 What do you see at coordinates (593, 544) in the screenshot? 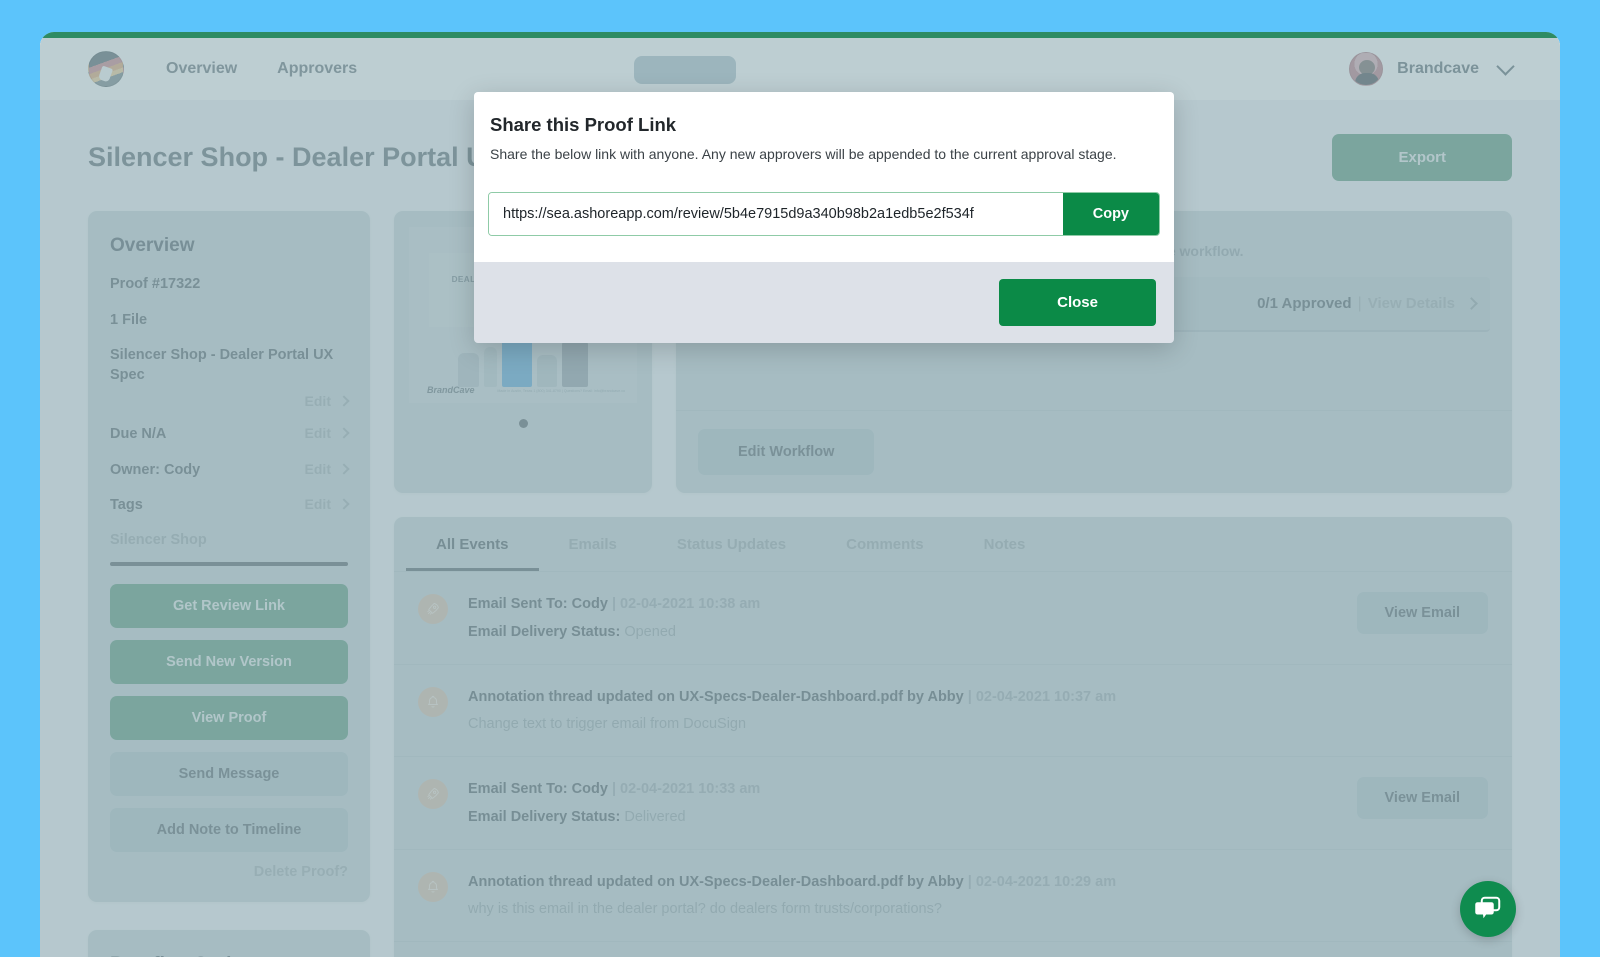
I see `tab-emails: Emails` at bounding box center [593, 544].